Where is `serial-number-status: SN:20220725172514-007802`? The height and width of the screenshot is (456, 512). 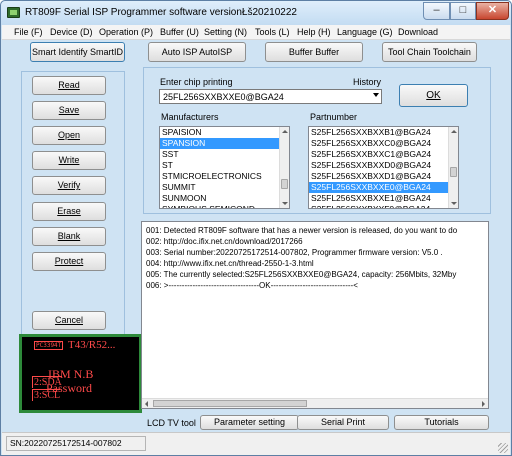 serial-number-status: SN:20220725172514-007802 is located at coordinates (76, 443).